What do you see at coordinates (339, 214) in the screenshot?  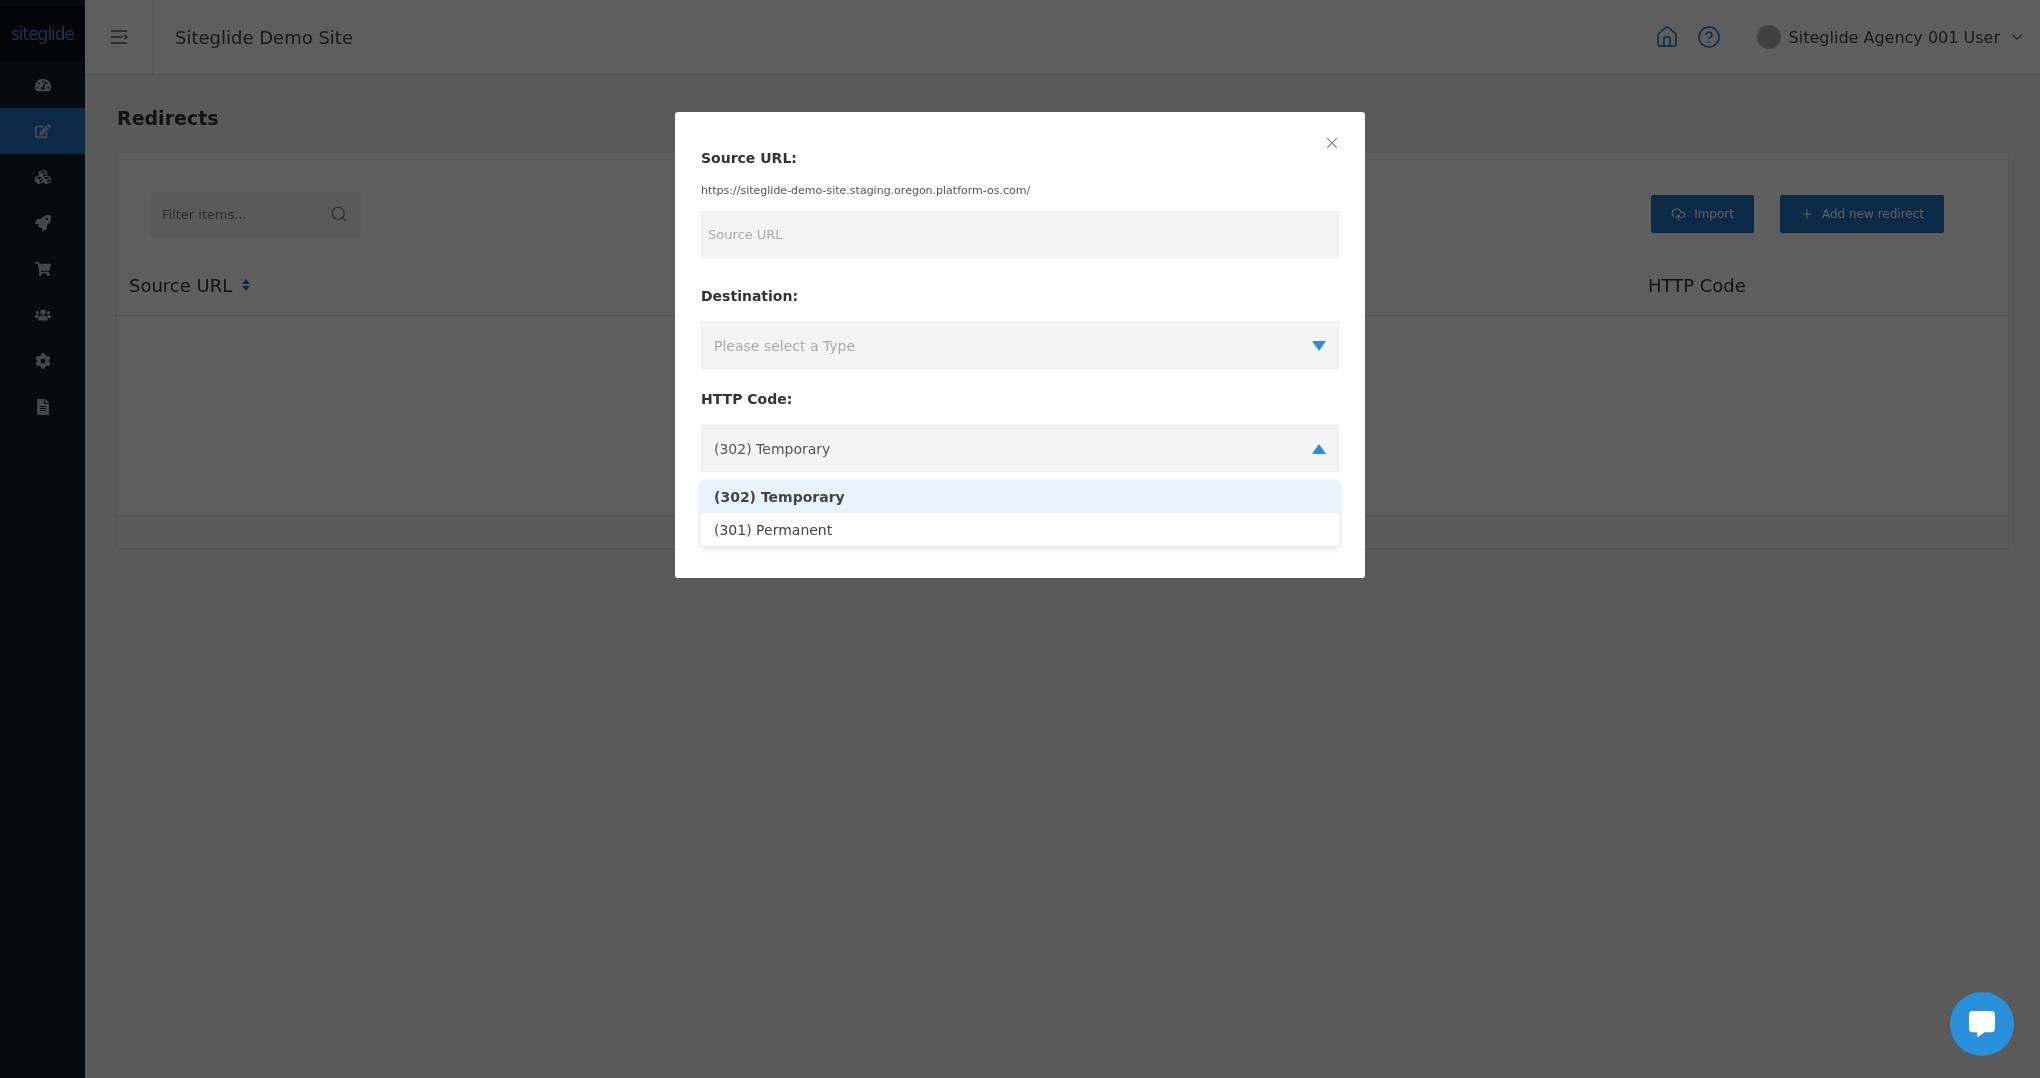 I see `search-icon` at bounding box center [339, 214].